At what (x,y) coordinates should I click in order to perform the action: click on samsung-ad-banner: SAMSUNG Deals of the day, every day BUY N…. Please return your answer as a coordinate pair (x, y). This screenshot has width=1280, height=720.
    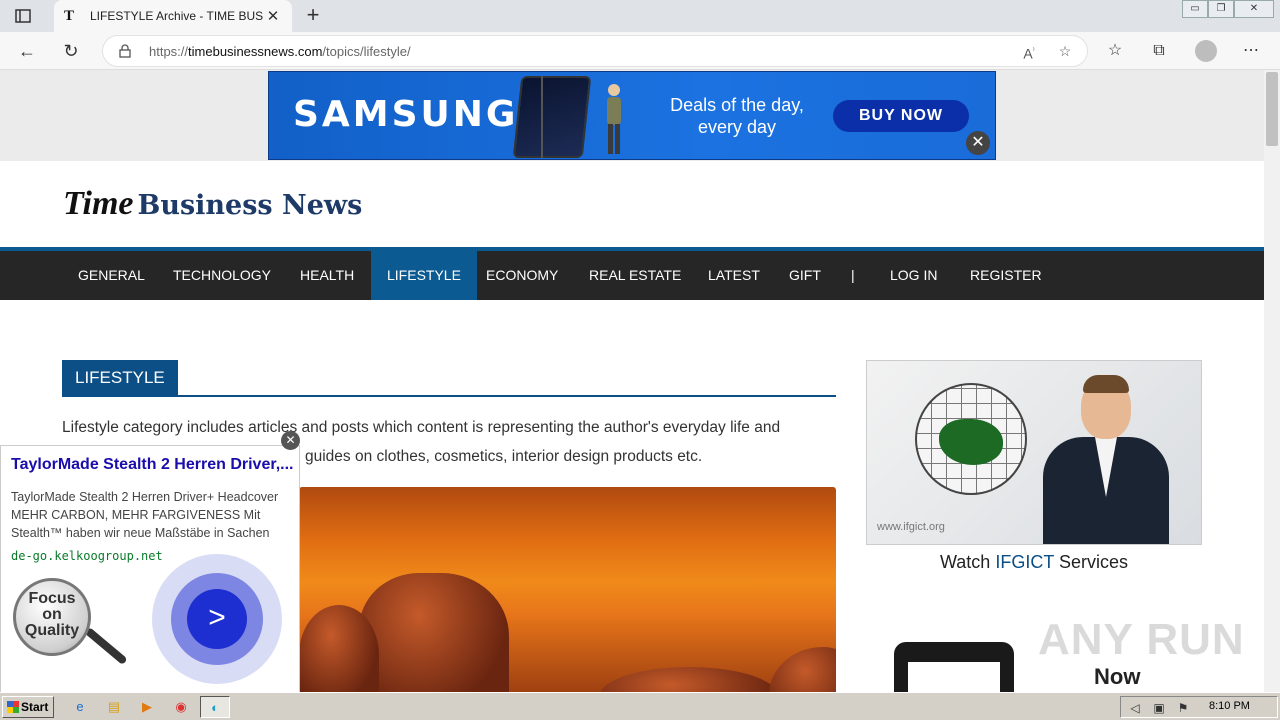
    Looking at the image, I should click on (632, 115).